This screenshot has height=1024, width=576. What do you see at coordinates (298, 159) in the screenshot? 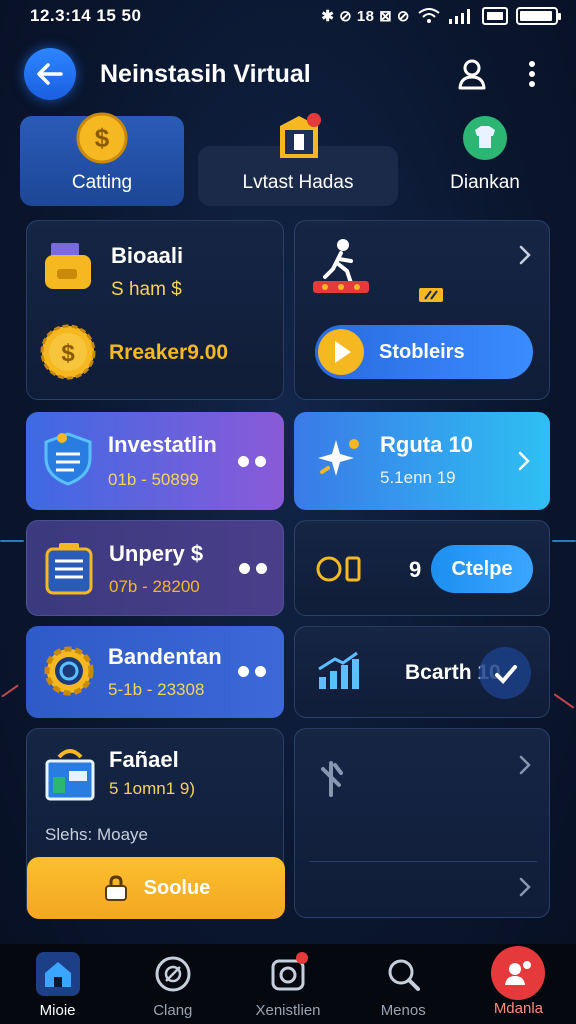
I see `tab-lvtast-hadas: Lvtast Hadas` at bounding box center [298, 159].